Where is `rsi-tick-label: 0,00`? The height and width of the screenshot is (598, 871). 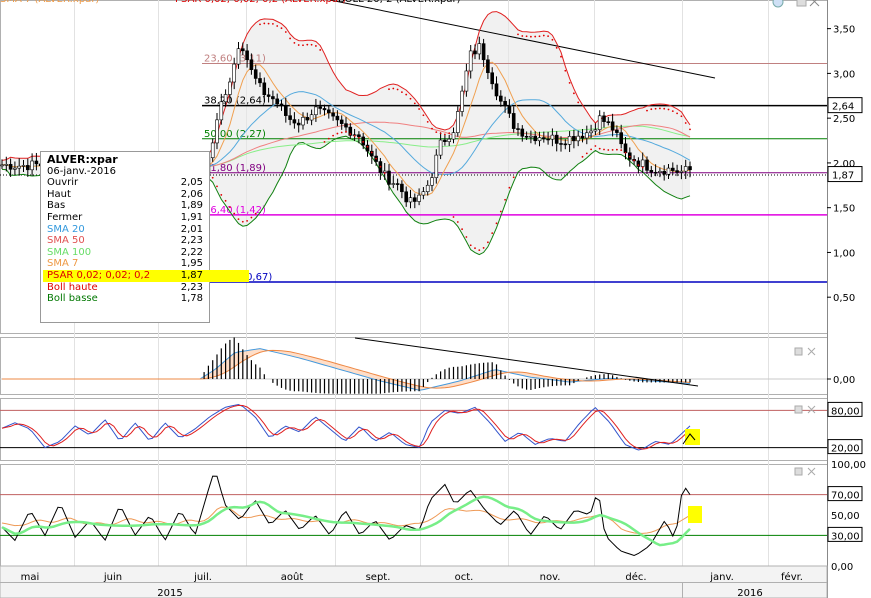
rsi-tick-label: 0,00 is located at coordinates (842, 567).